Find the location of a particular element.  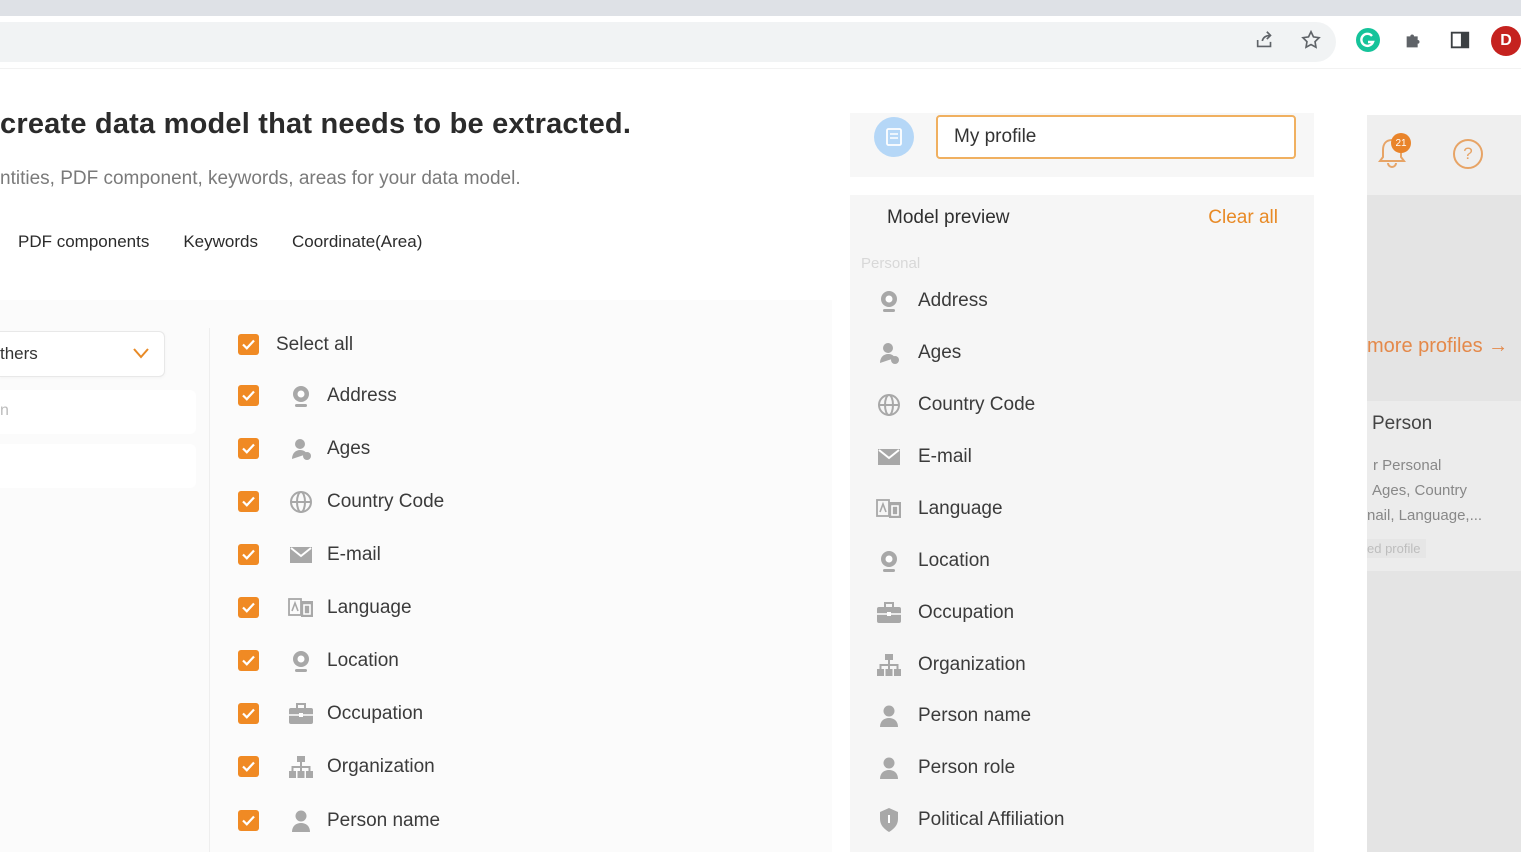

preview-item-label: Location is located at coordinates (954, 560).